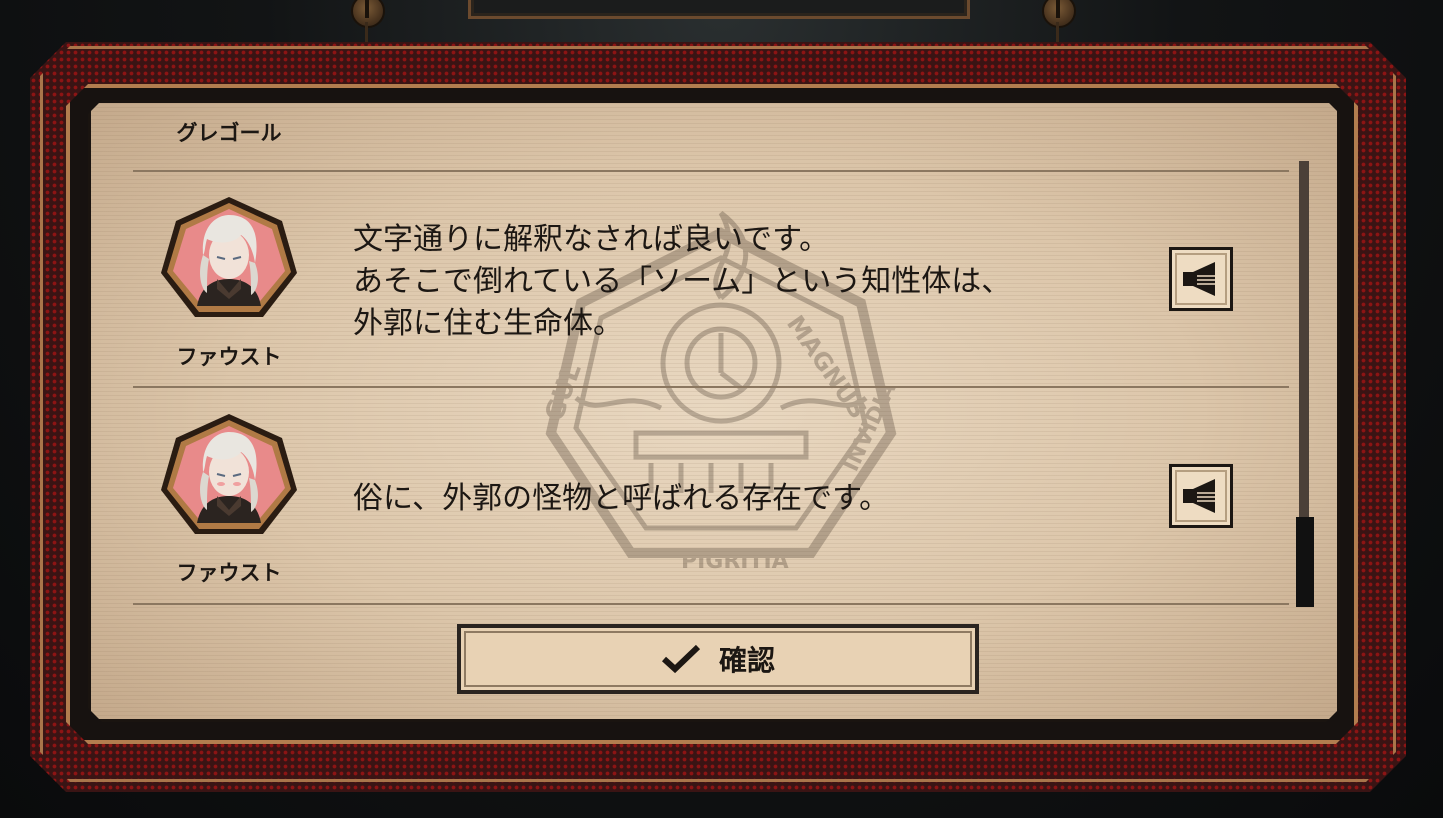 Image resolution: width=1443 pixels, height=818 pixels. Describe the element at coordinates (735, 561) in the screenshot. I see `svg-text: PIGRITIA` at that location.